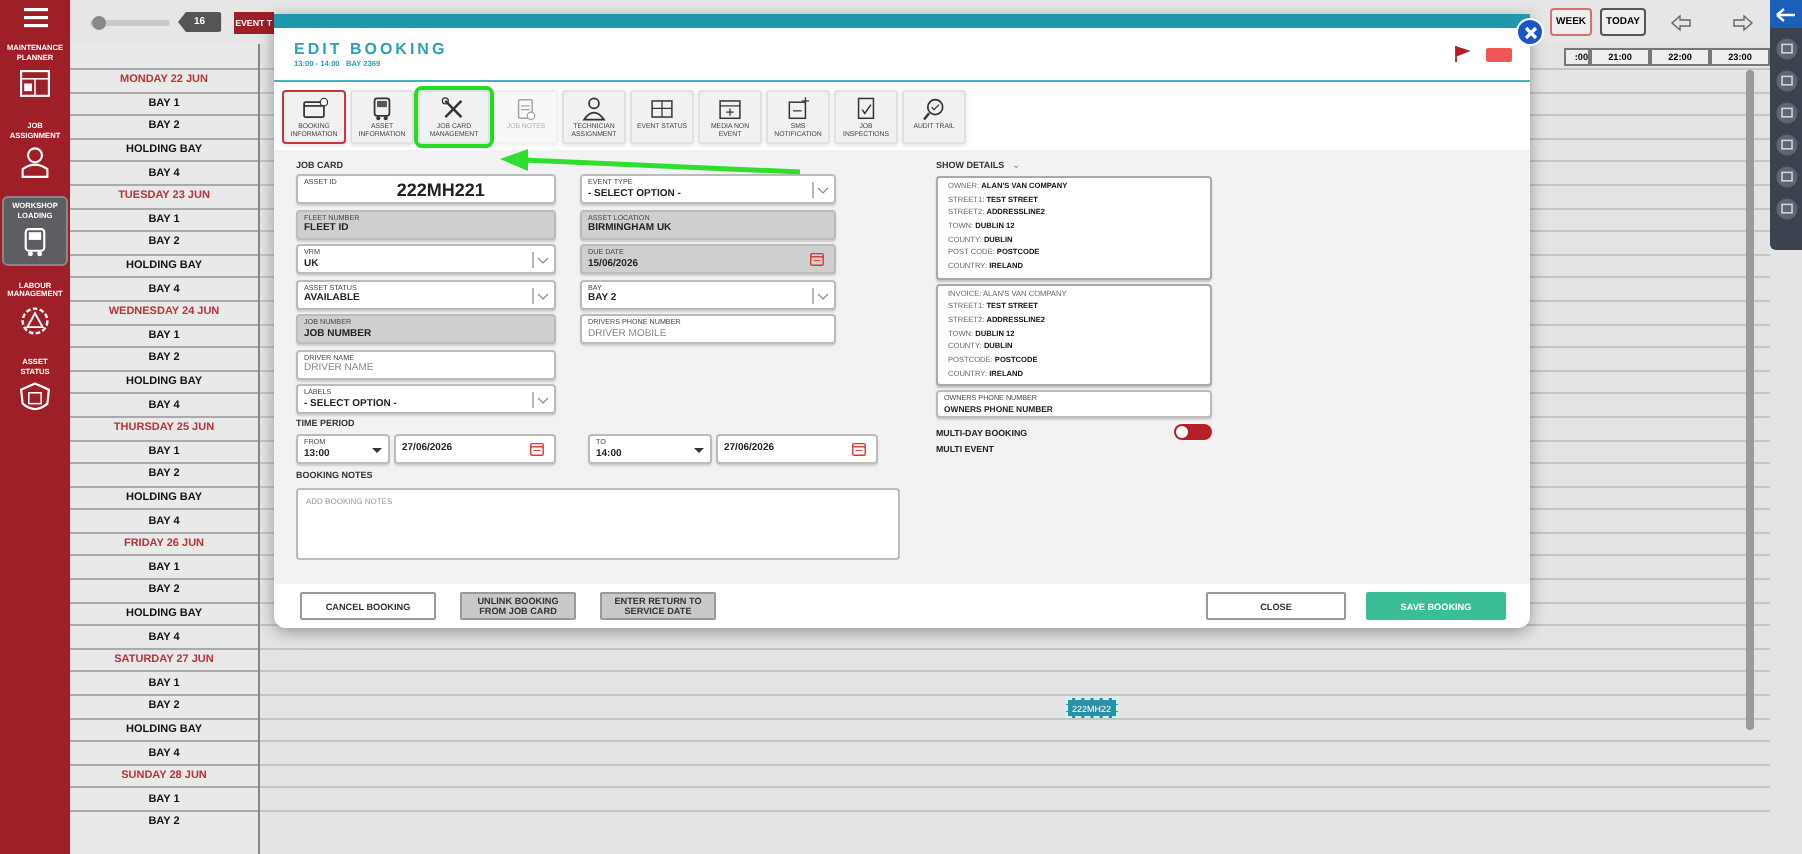 This screenshot has height=854, width=1802. What do you see at coordinates (798, 109) in the screenshot?
I see `document-plus-icon` at bounding box center [798, 109].